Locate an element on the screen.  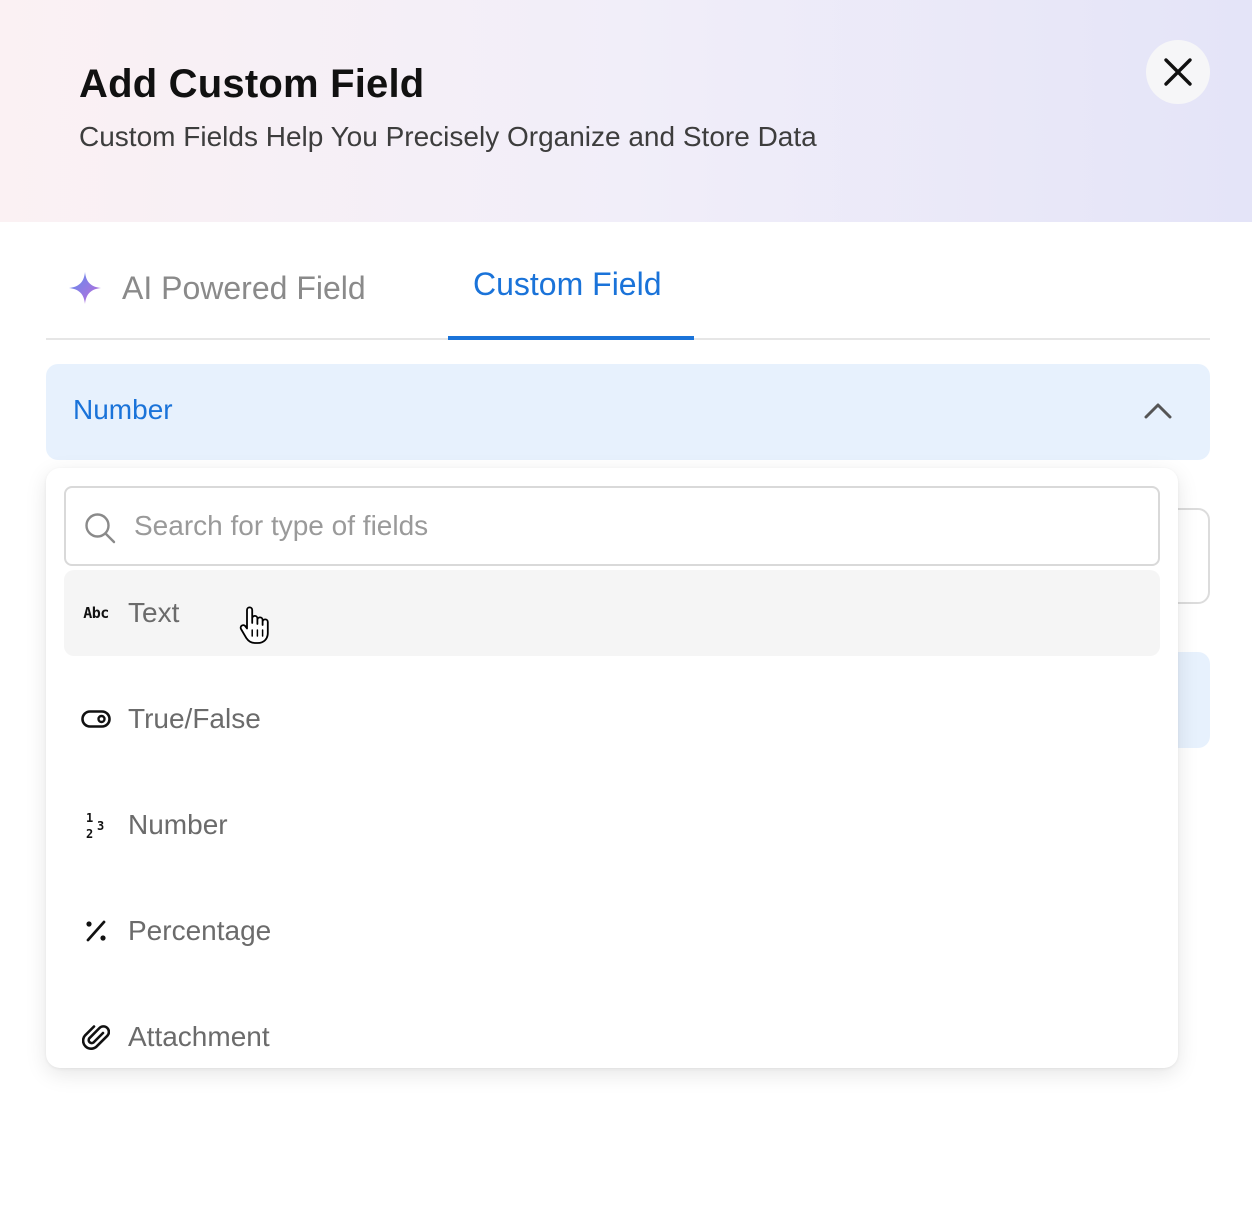
active-tab-indicator is located at coordinates (571, 338).